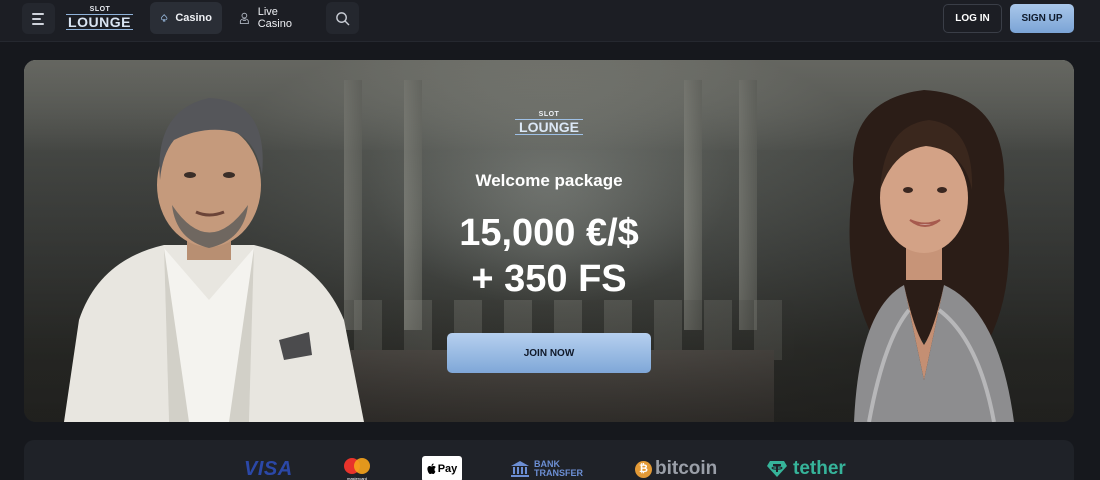 This screenshot has height=480, width=1100. What do you see at coordinates (193, 18) in the screenshot?
I see `tab-casino-label: Casino` at bounding box center [193, 18].